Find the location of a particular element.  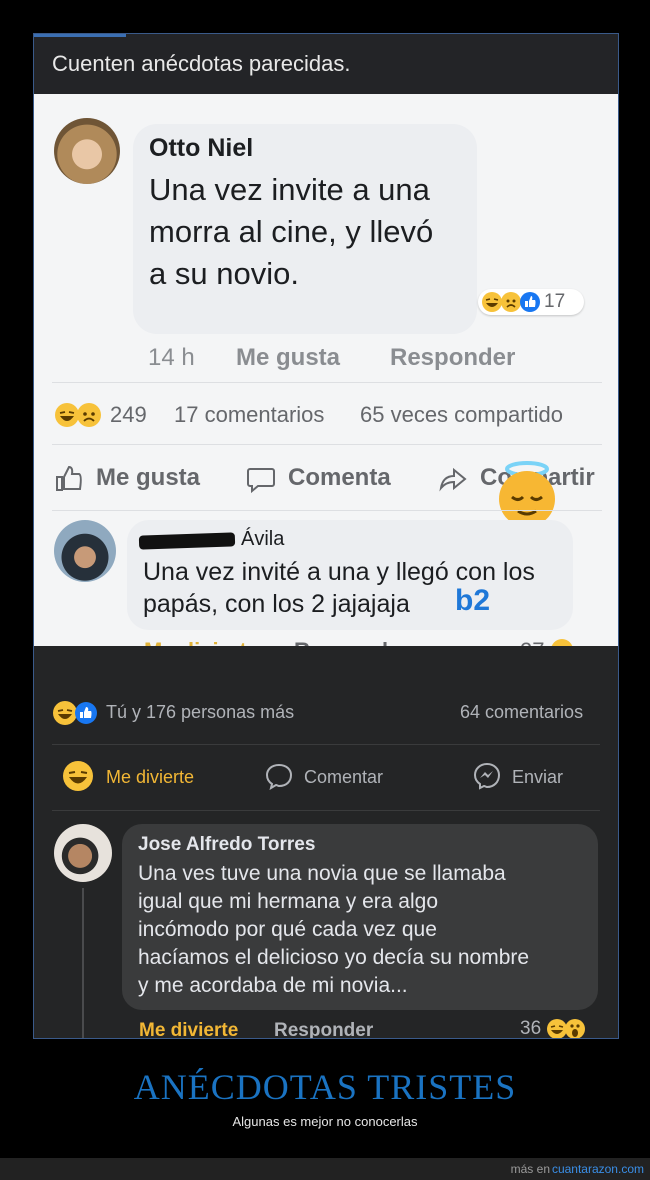

like-link: Me gusta is located at coordinates (288, 358).